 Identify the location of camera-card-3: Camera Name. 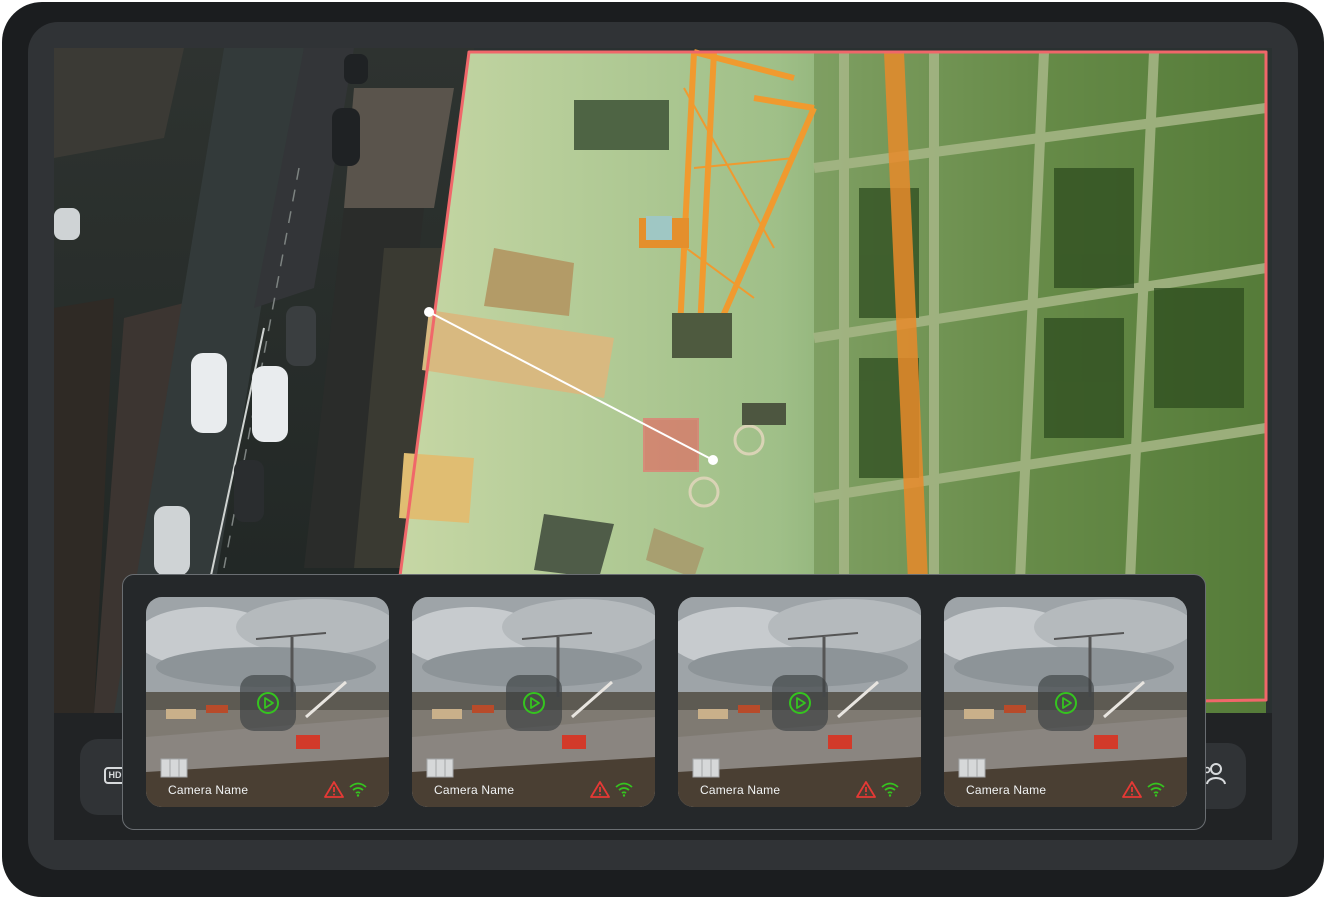
(799, 702).